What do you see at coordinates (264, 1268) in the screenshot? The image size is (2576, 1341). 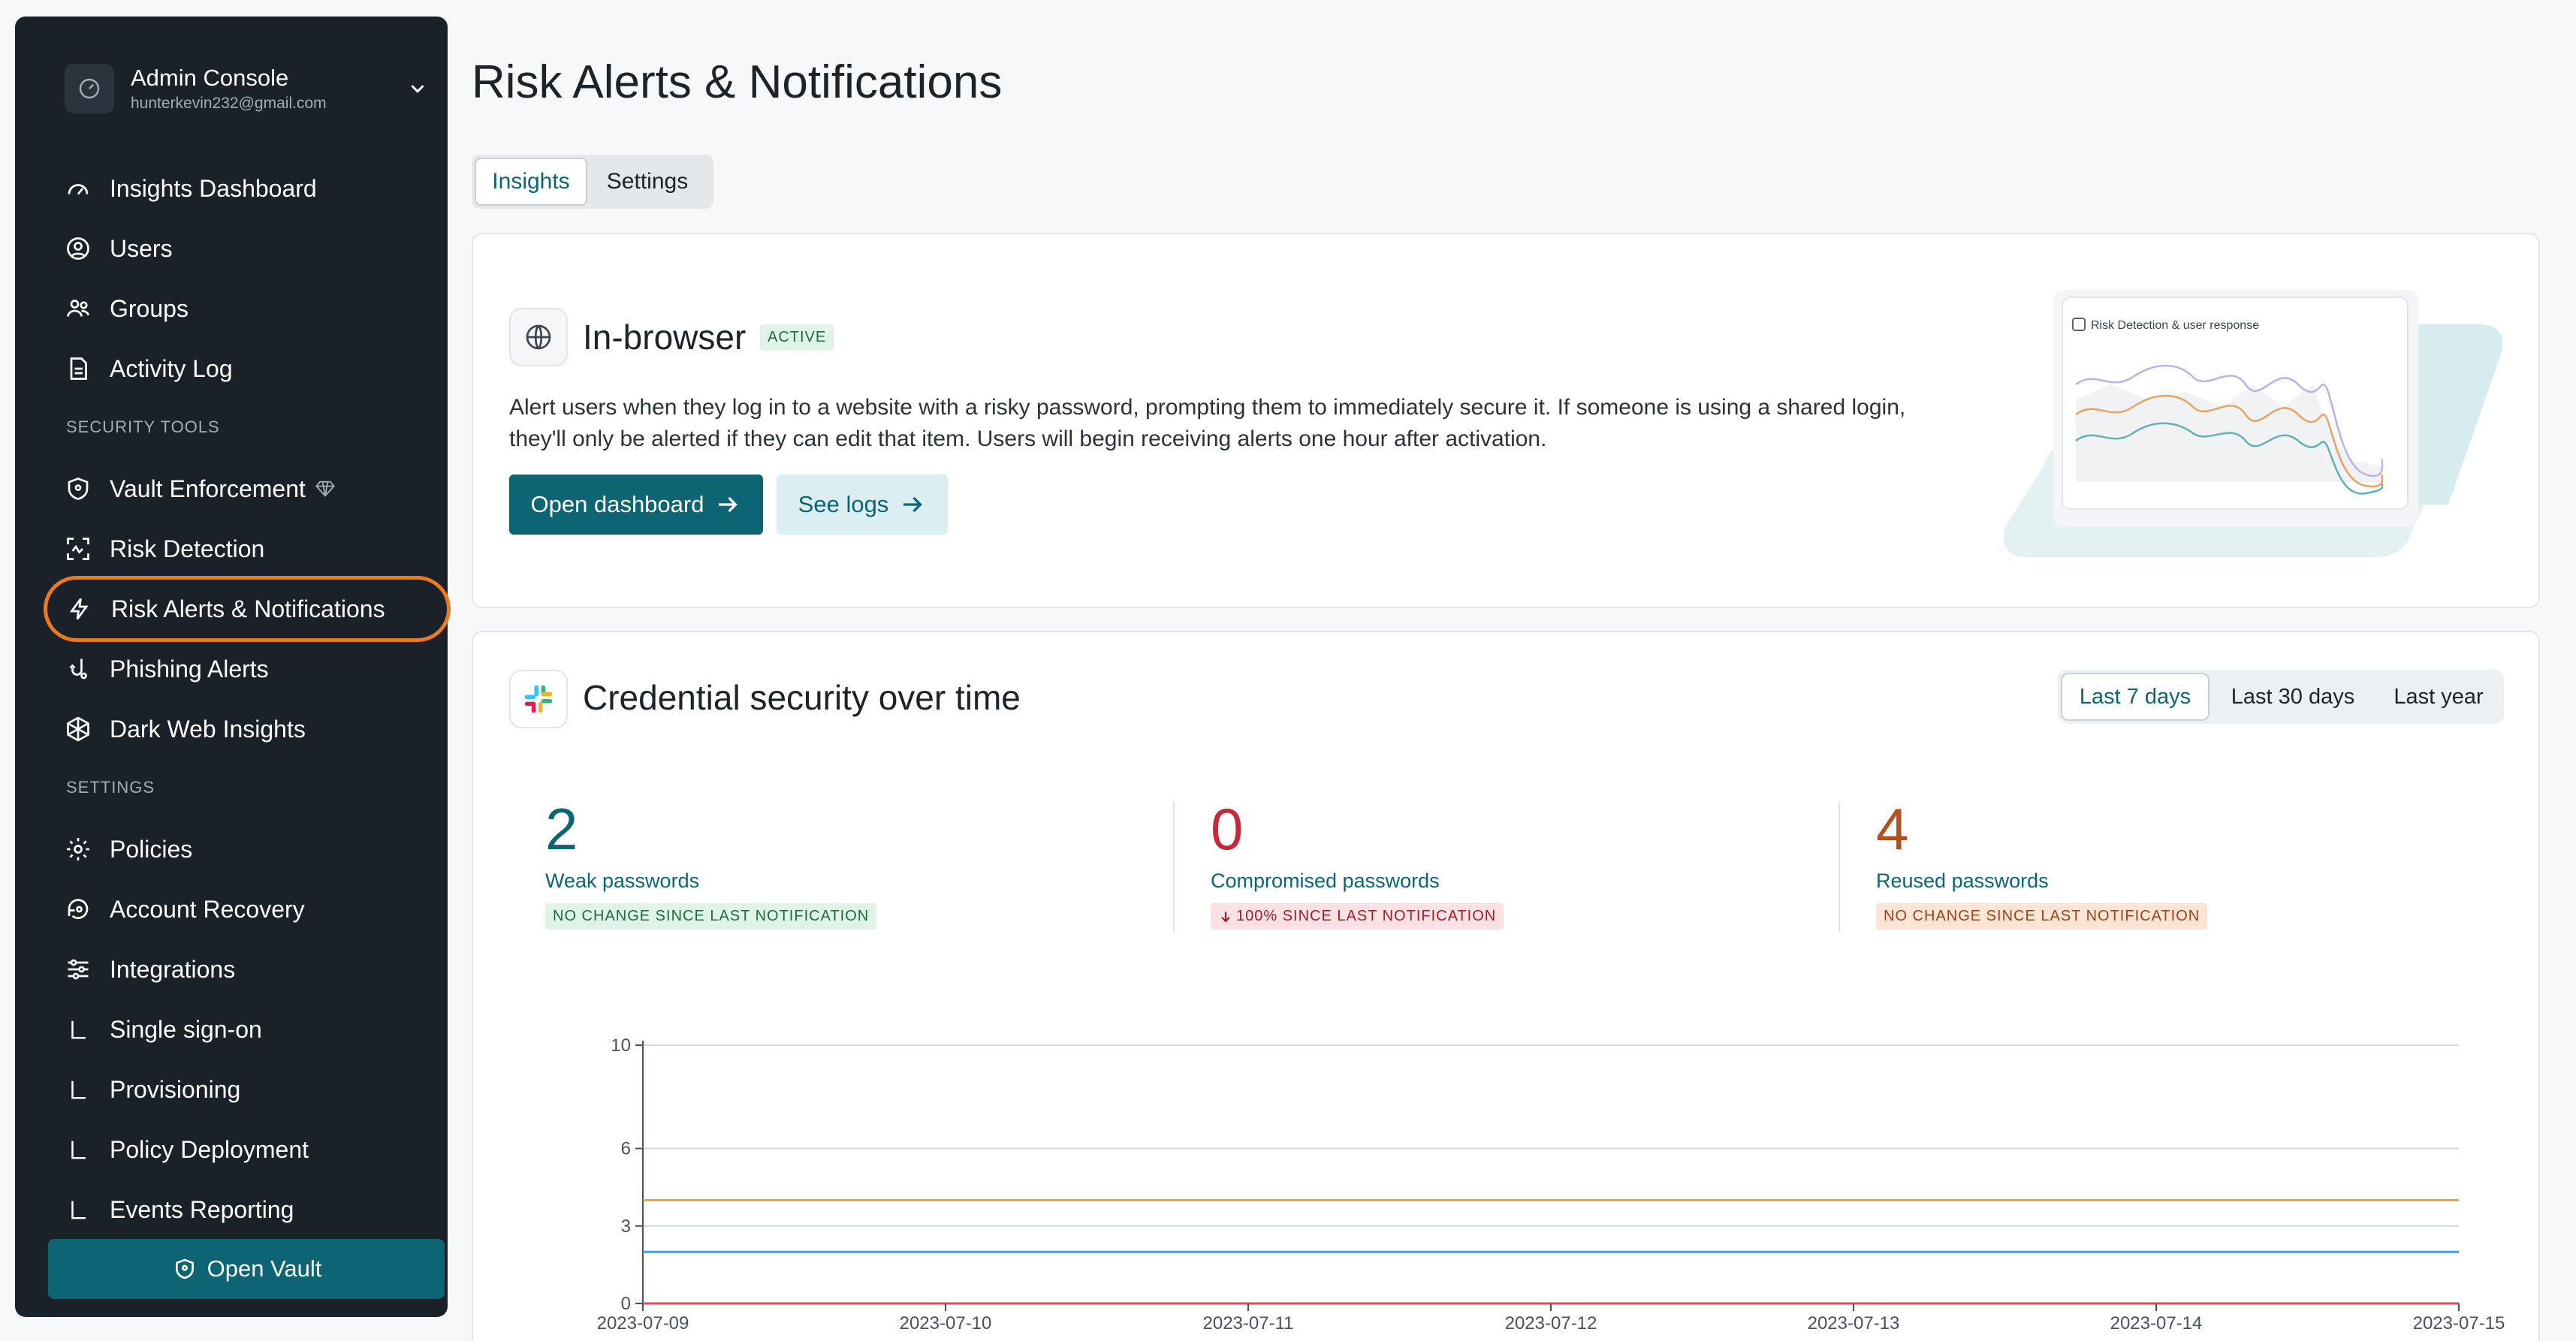 I see `open-vault-label: Open Vault` at bounding box center [264, 1268].